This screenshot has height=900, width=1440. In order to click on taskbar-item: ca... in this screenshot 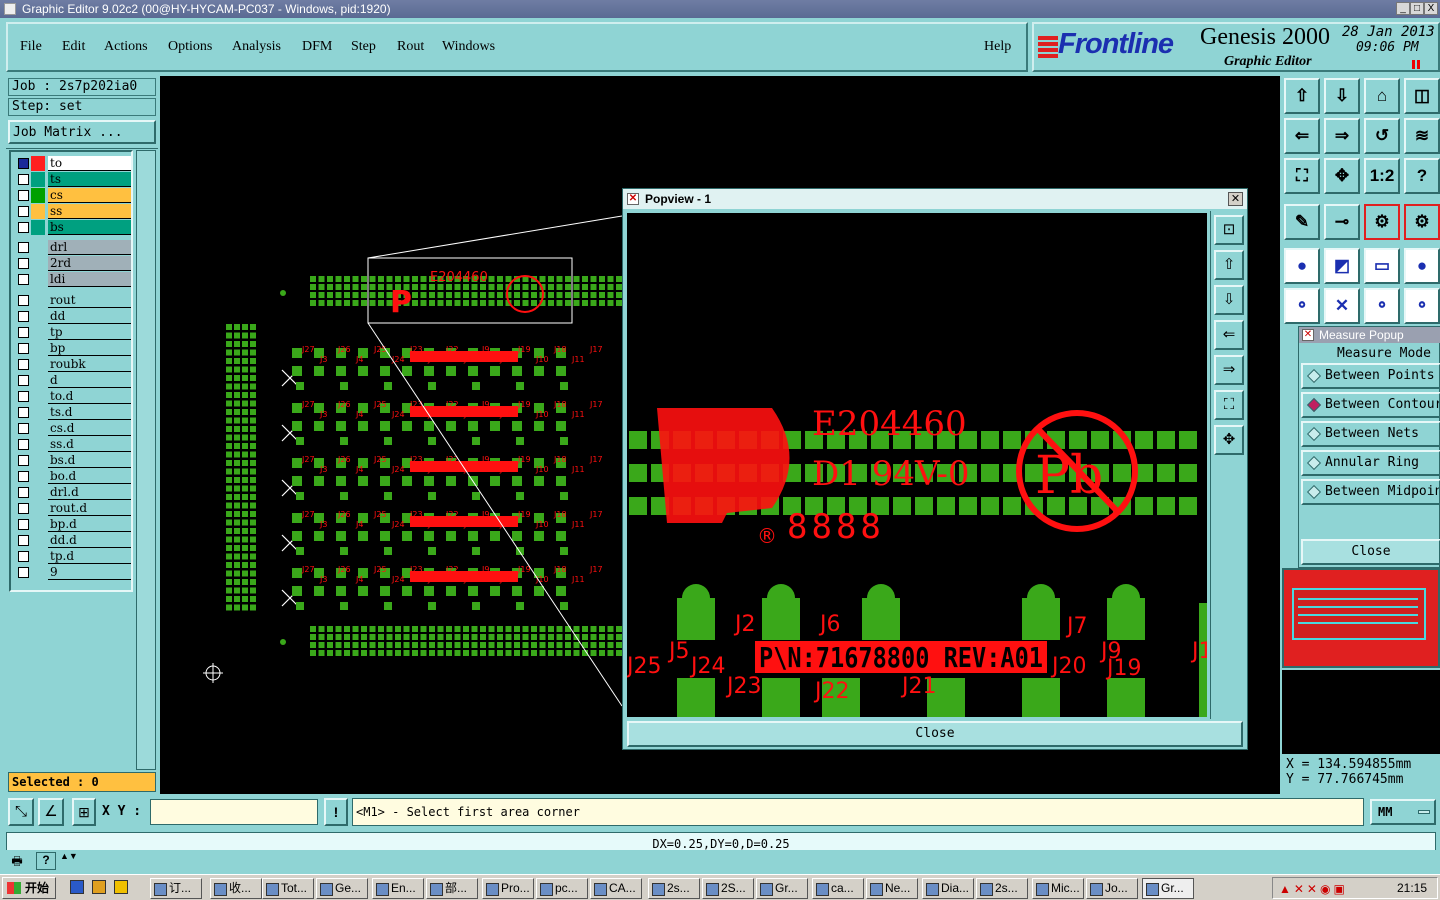, I will do `click(838, 888)`.